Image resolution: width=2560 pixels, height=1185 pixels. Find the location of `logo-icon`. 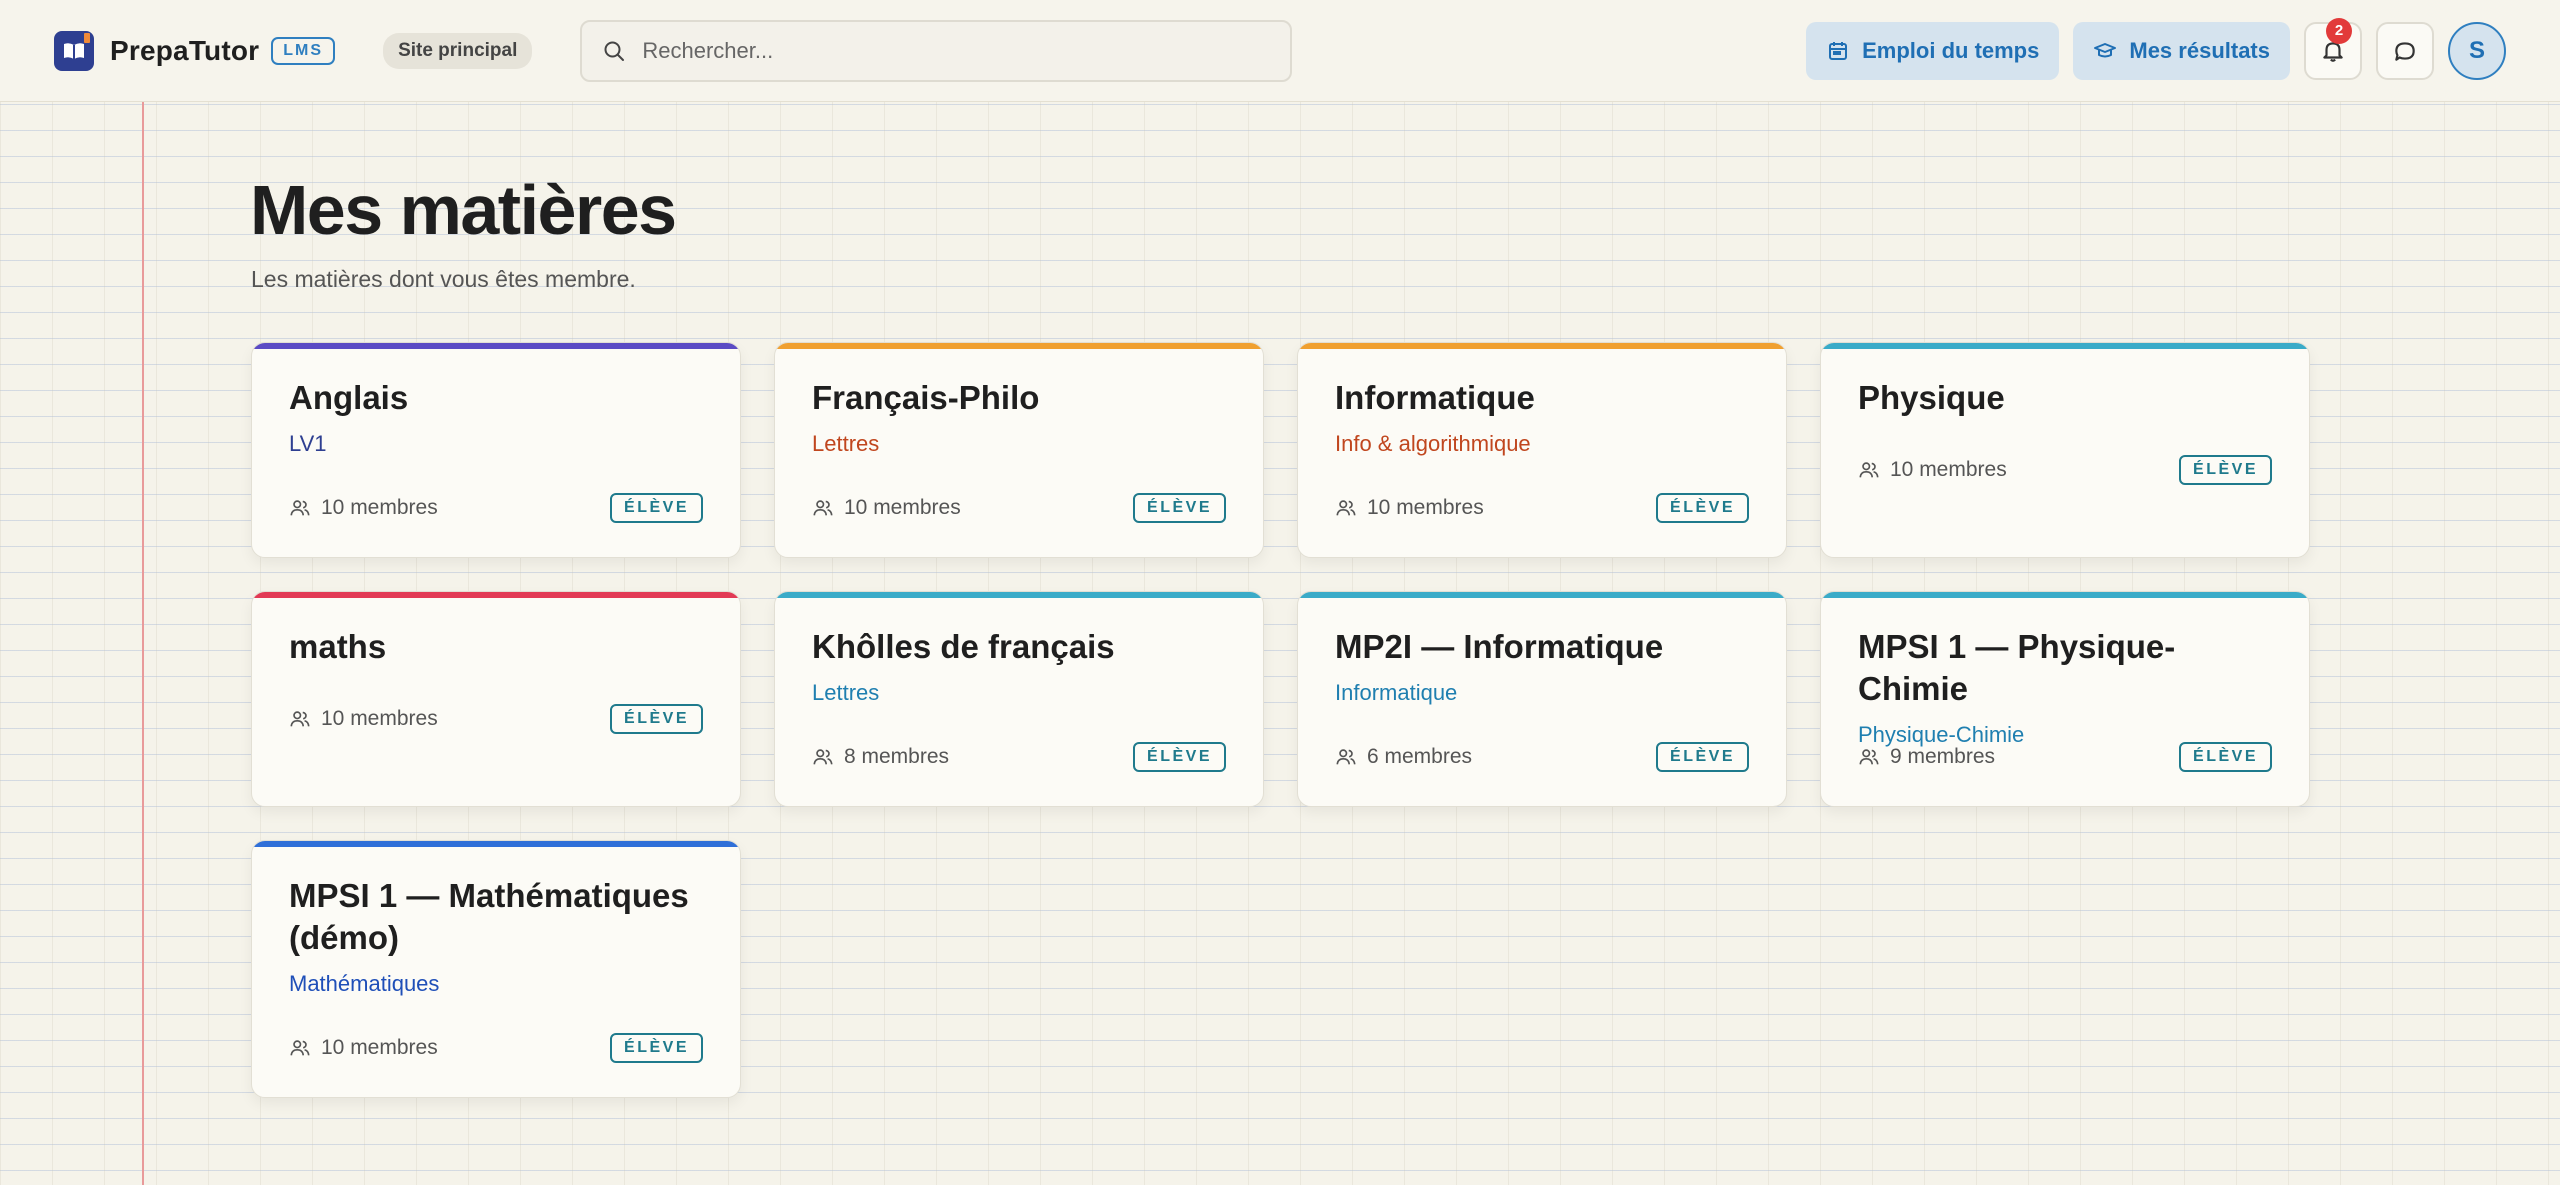

logo-icon is located at coordinates (74, 50).